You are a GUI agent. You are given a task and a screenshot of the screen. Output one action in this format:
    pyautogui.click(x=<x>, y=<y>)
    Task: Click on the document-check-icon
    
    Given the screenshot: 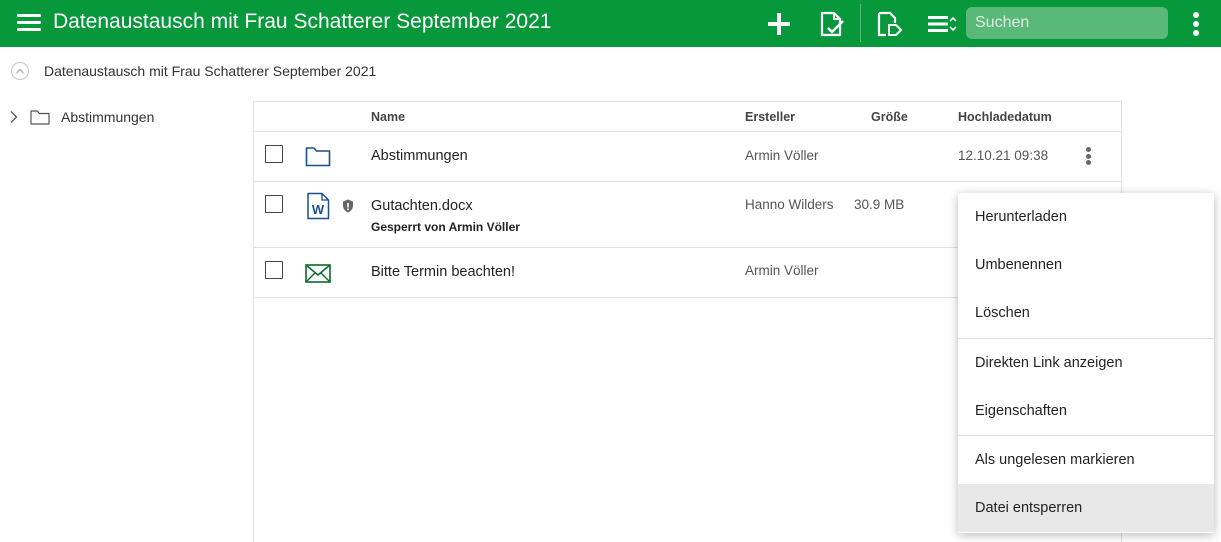 What is the action you would take?
    pyautogui.click(x=831, y=24)
    